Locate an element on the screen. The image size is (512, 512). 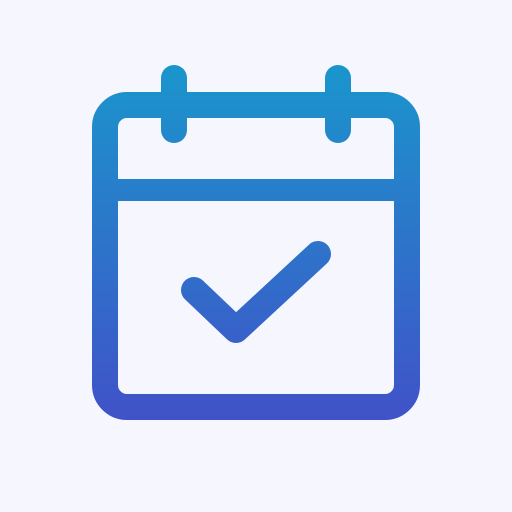
check-mark is located at coordinates (256, 292).